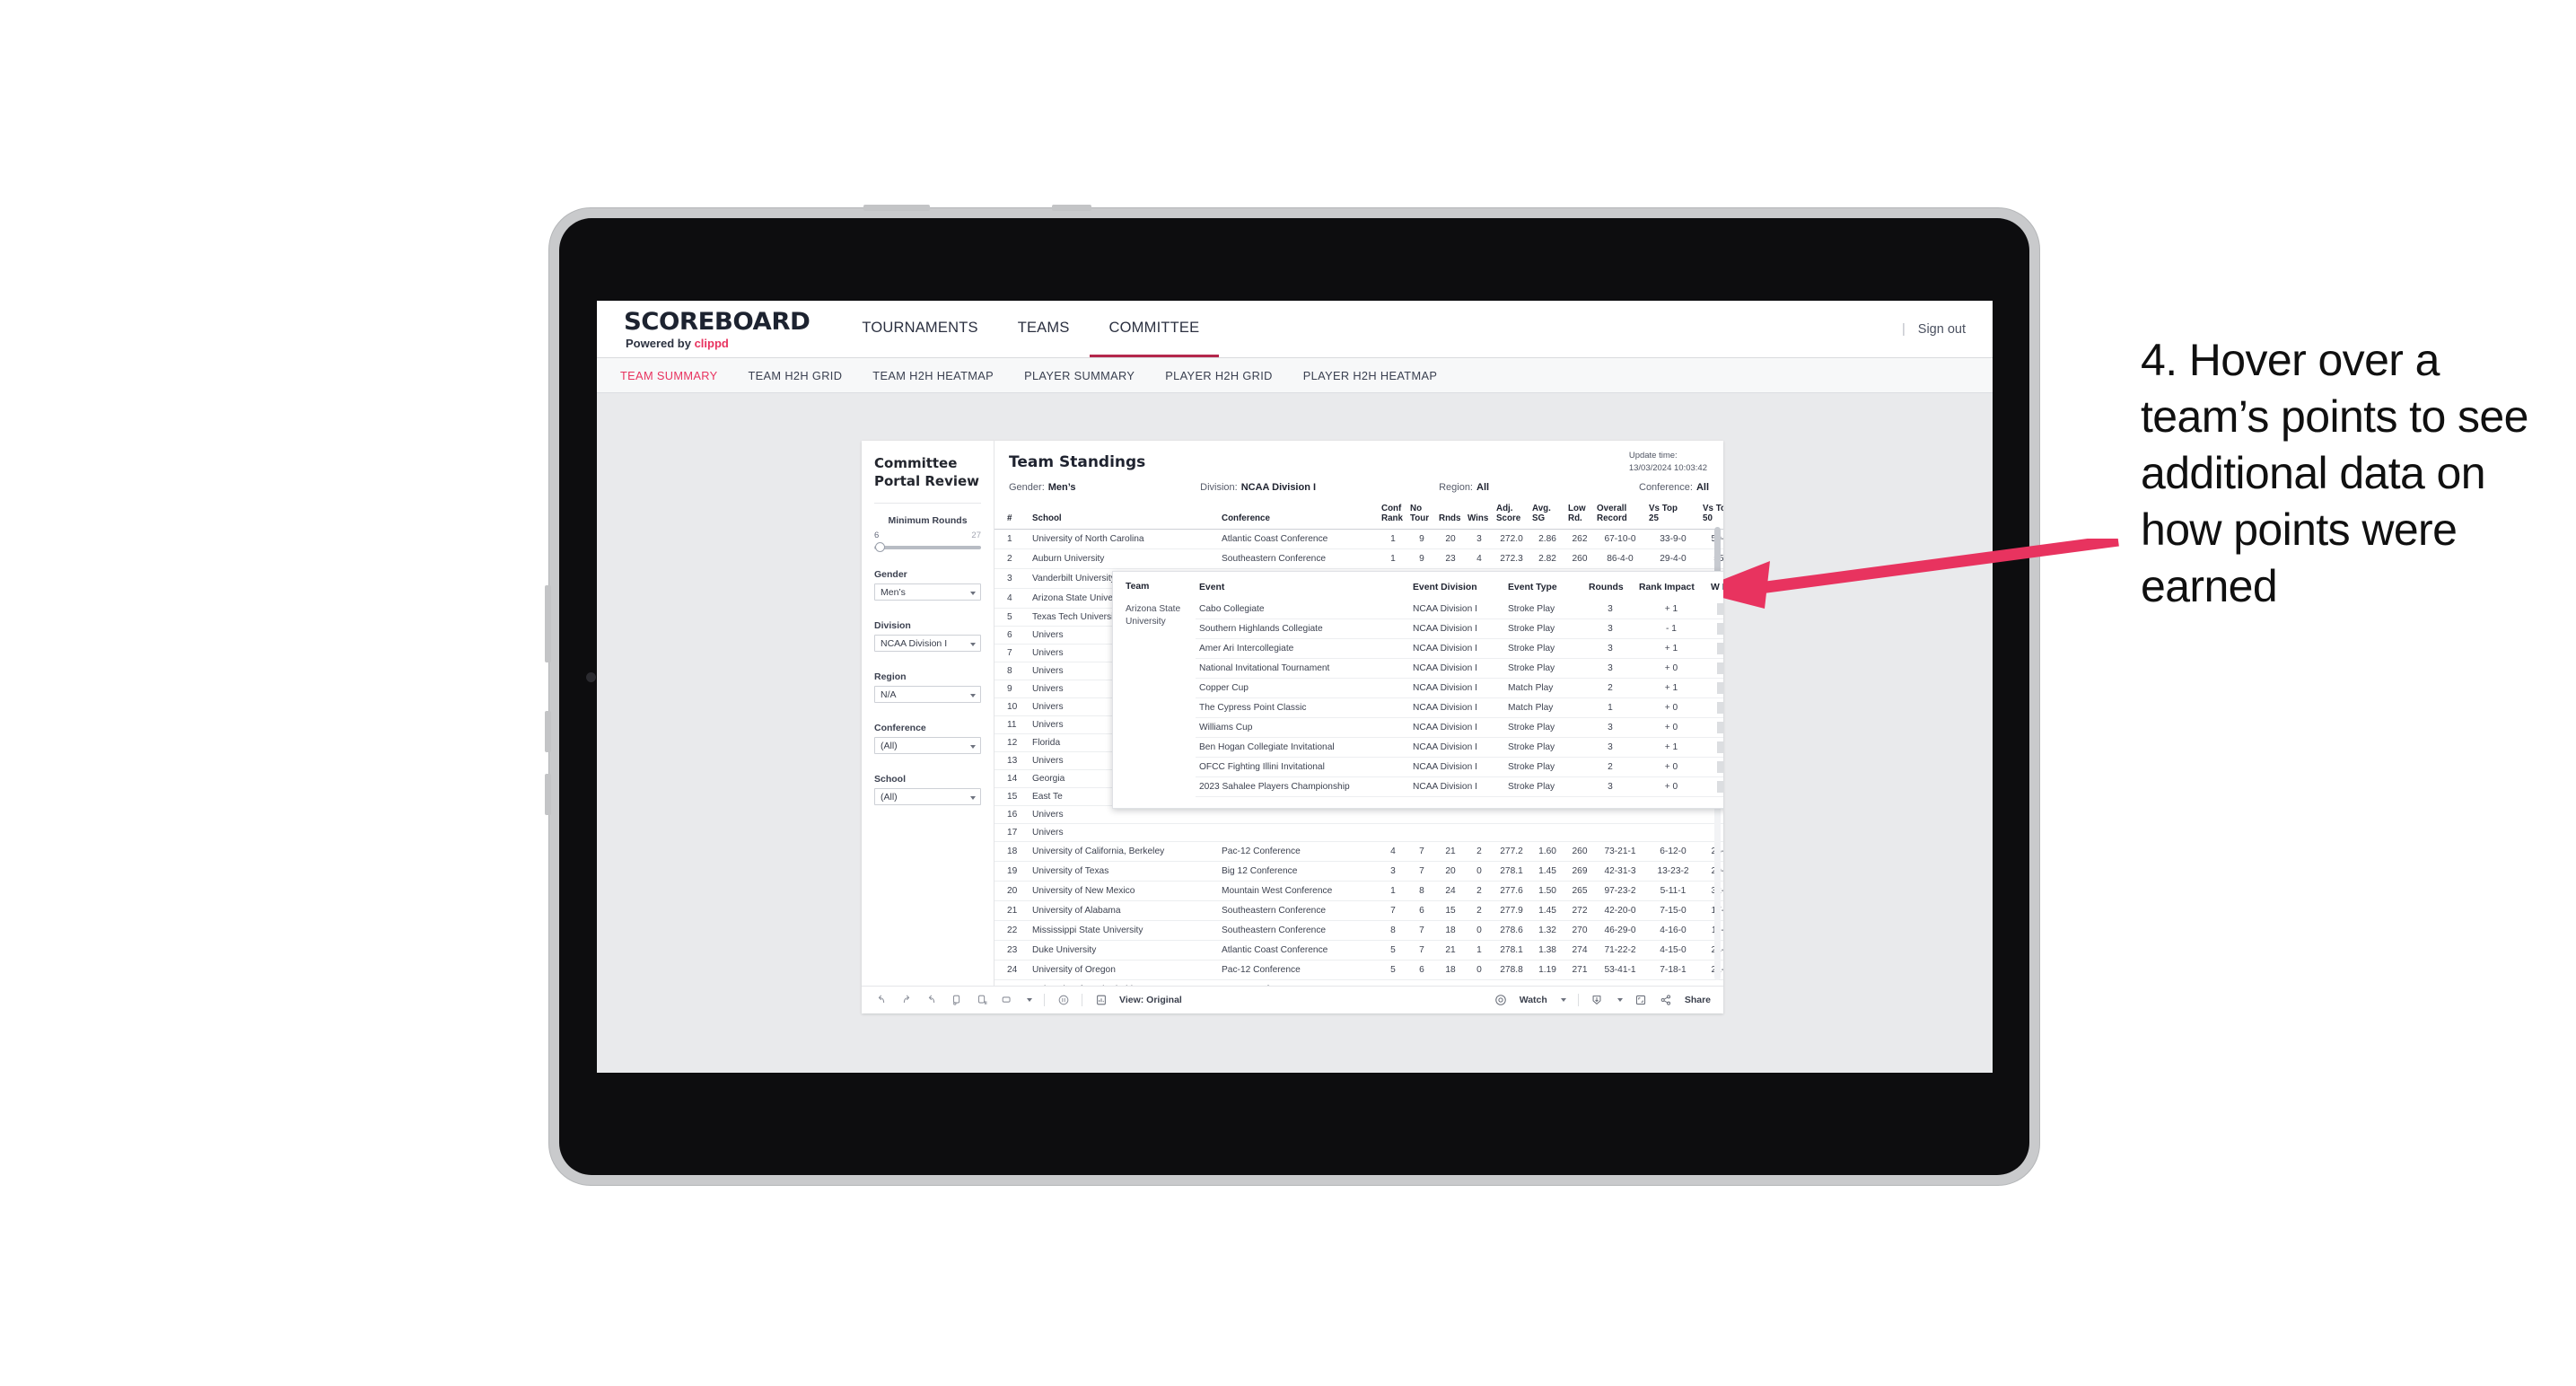 The width and height of the screenshot is (2576, 1386). Describe the element at coordinates (1579, 516) in the screenshot. I see `col-low-rd: Low Rd.` at that location.